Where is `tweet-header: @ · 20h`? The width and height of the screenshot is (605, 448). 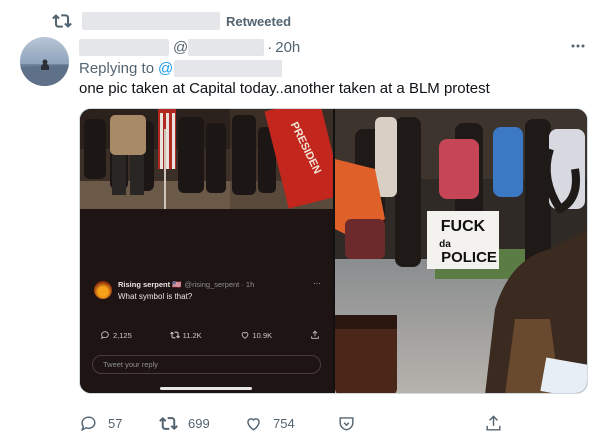
tweet-header: @ · 20h is located at coordinates (189, 47).